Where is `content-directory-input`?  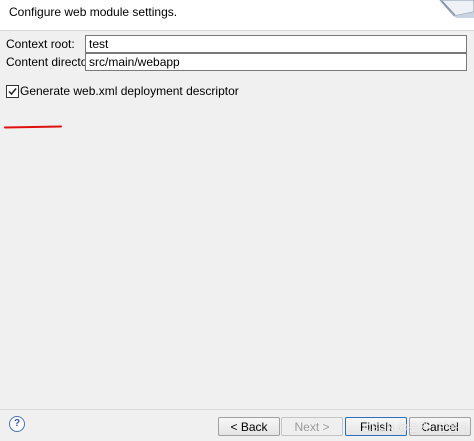
content-directory-input is located at coordinates (276, 62).